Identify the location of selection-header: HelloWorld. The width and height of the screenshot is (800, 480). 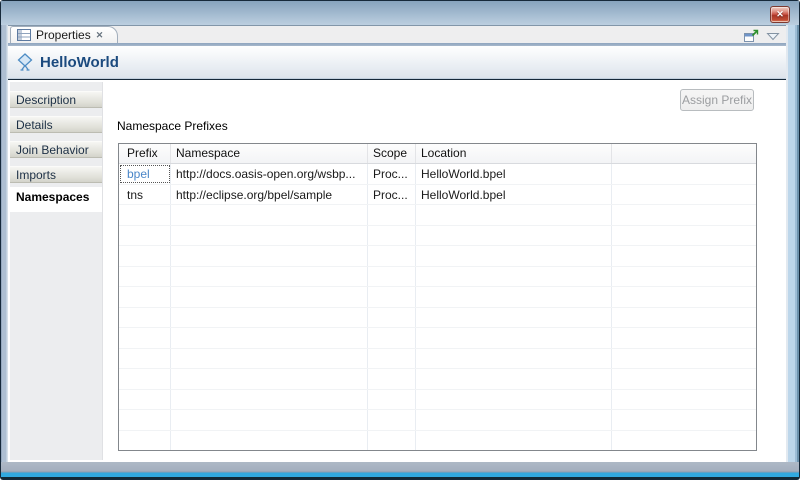
(397, 62).